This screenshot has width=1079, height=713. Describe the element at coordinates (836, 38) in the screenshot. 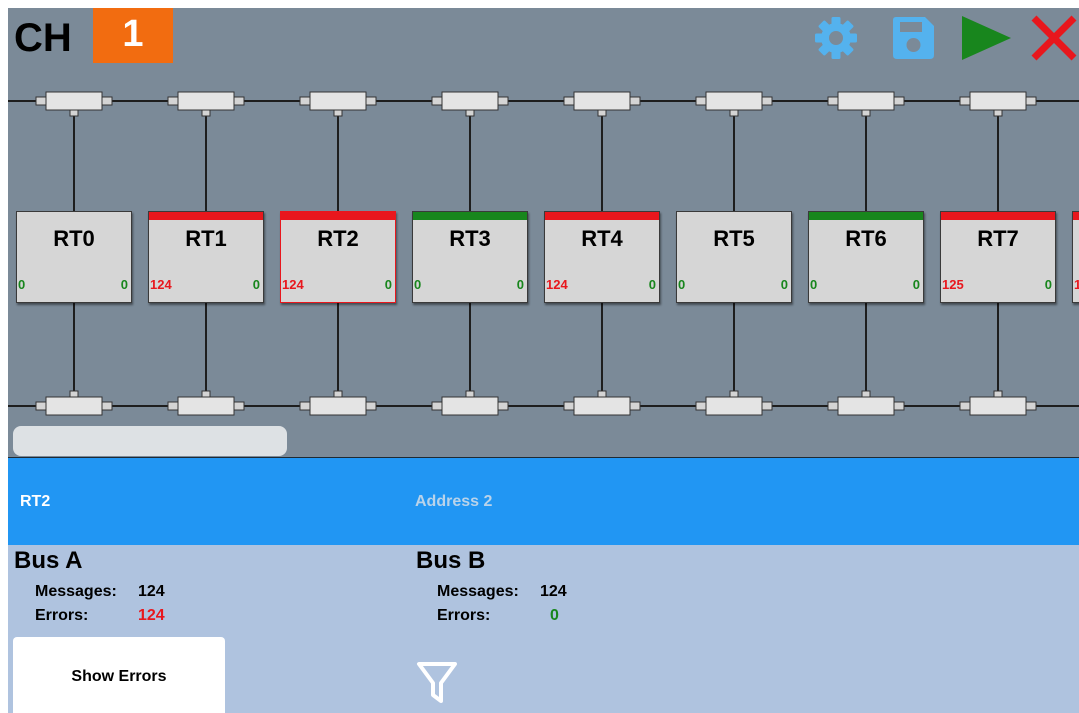

I see `gear-icon` at that location.